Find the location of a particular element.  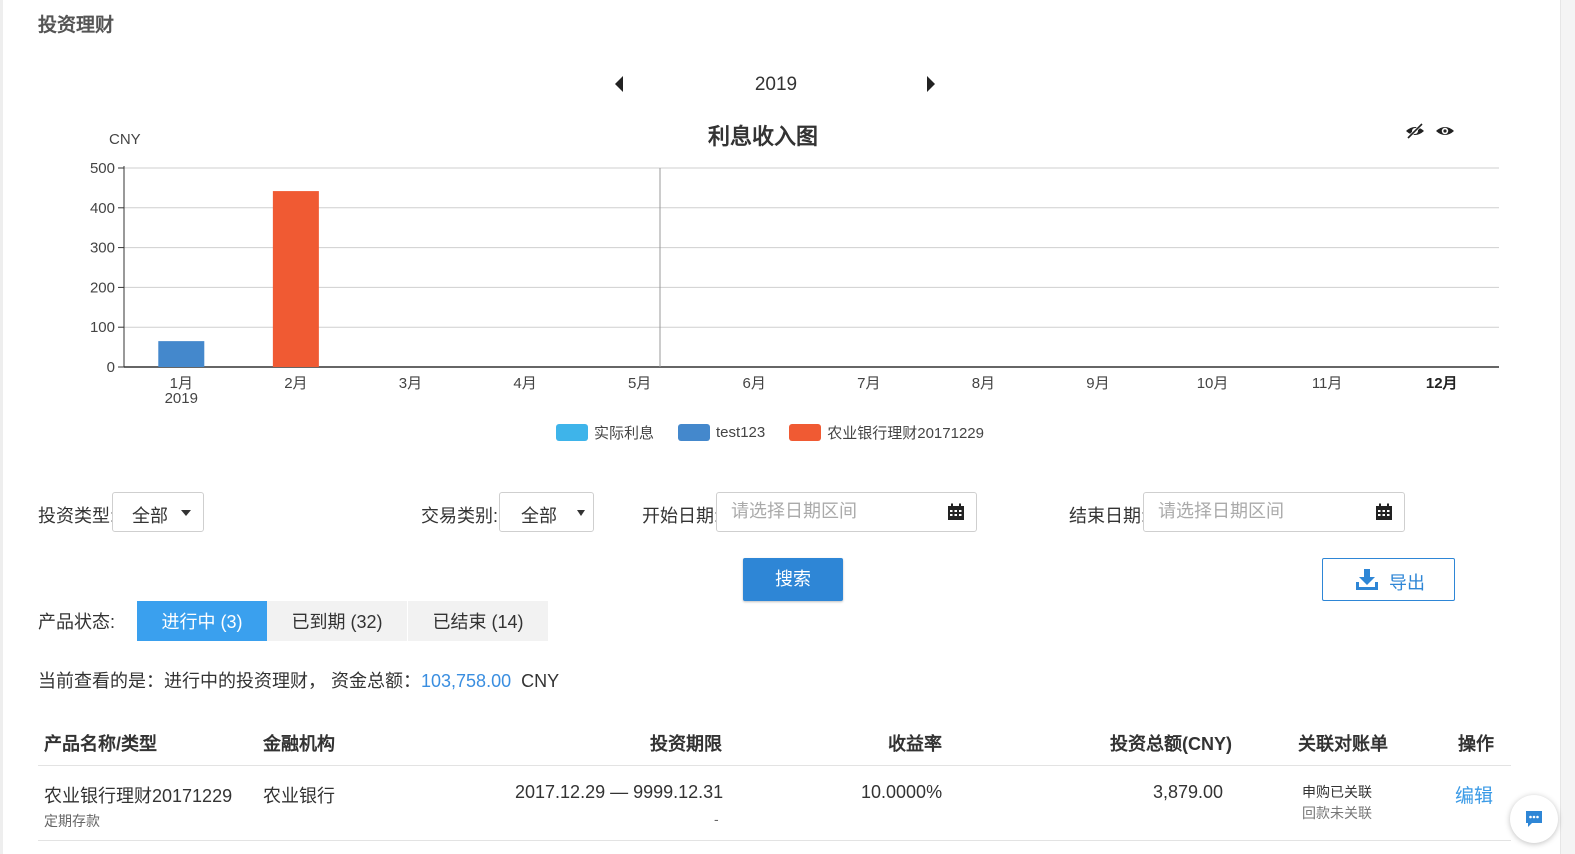

caret-left-icon is located at coordinates (619, 84).